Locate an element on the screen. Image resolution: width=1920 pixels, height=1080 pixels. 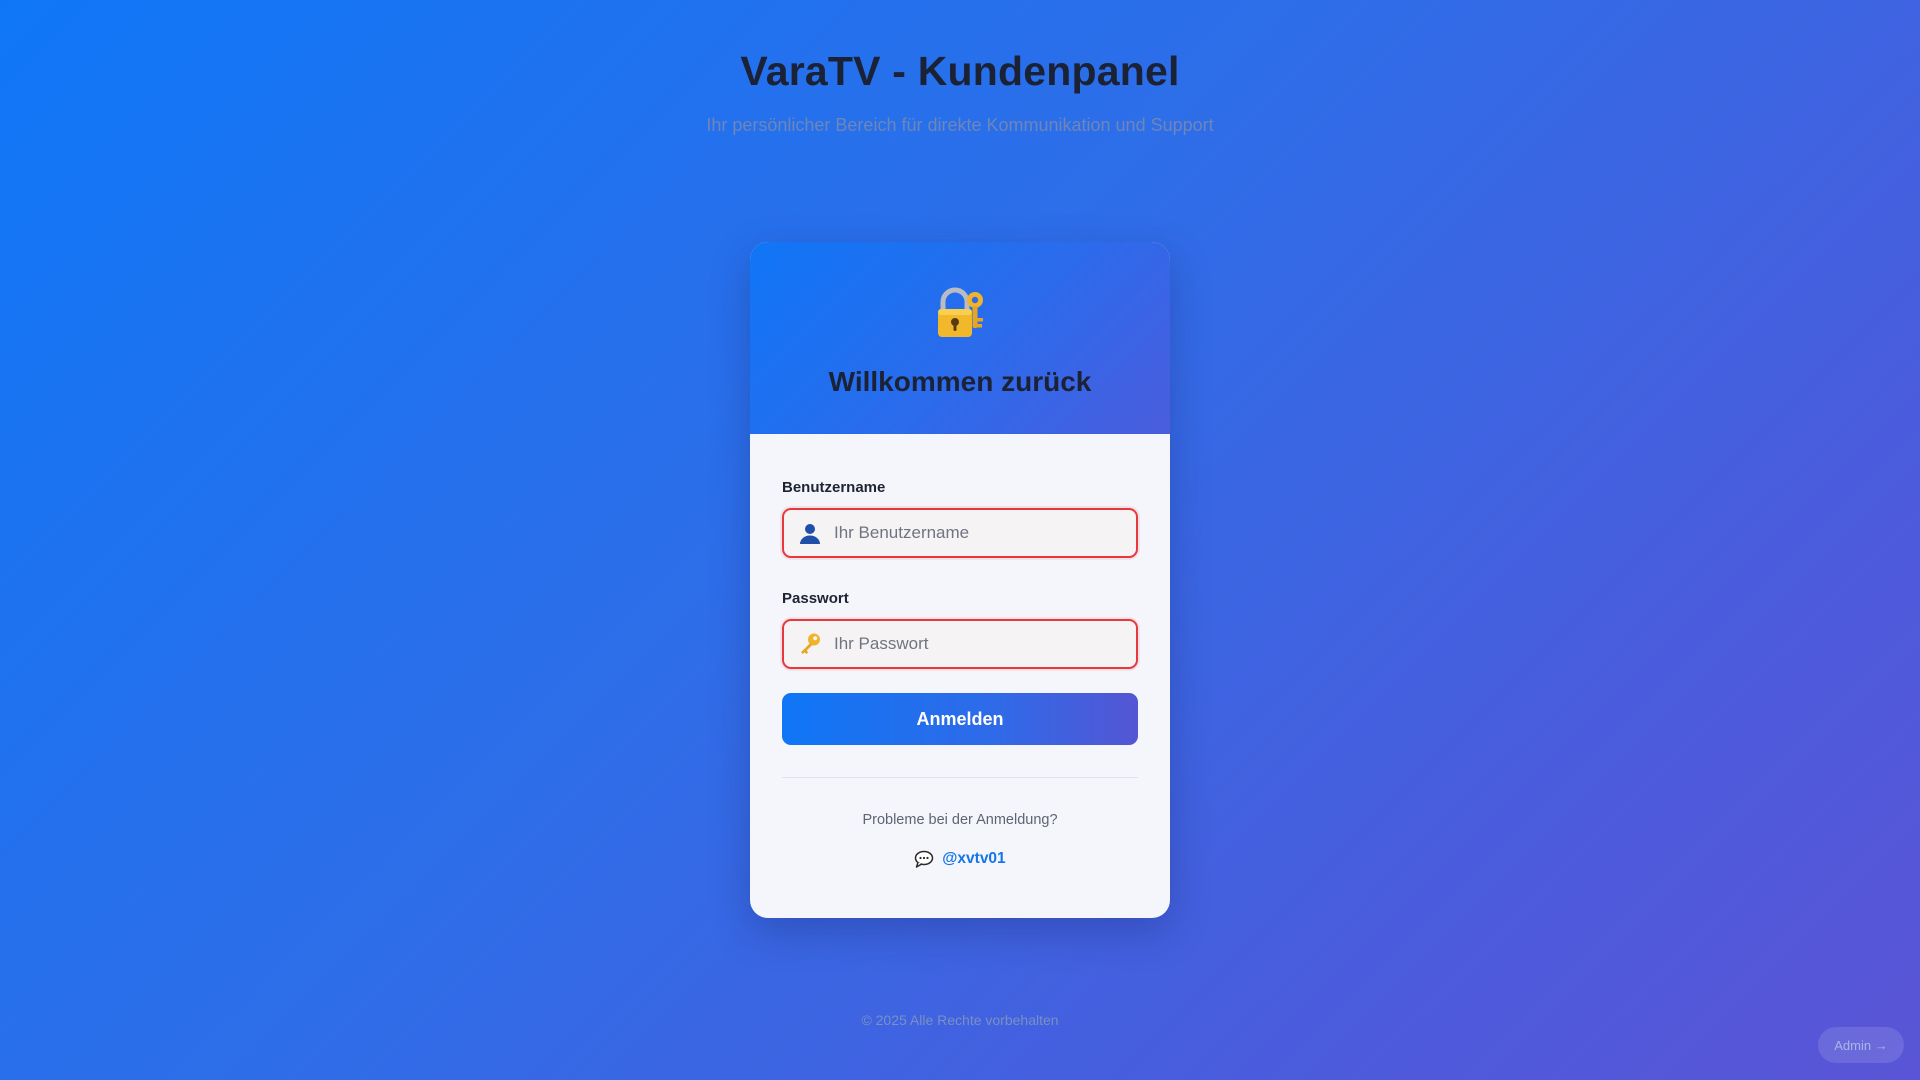
key-icon is located at coordinates (810, 643).